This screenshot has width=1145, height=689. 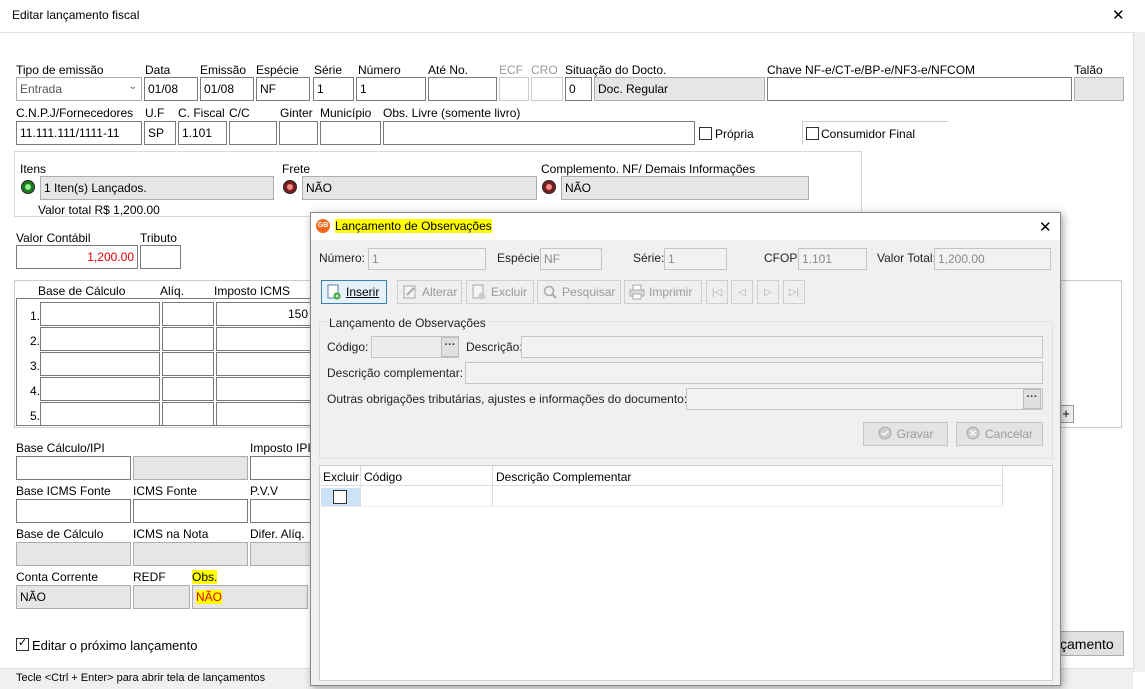 What do you see at coordinates (864, 399) in the screenshot?
I see `outras-input` at bounding box center [864, 399].